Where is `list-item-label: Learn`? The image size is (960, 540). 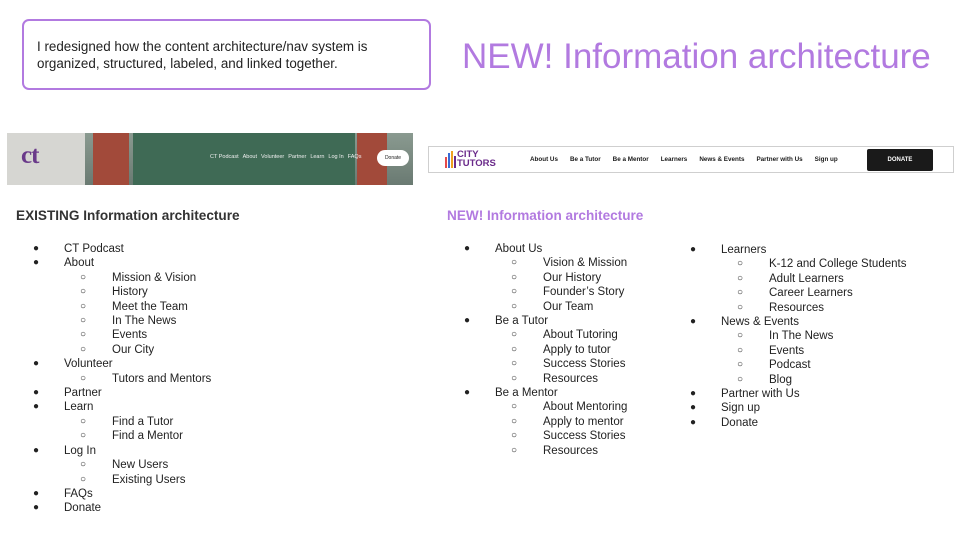 list-item-label: Learn is located at coordinates (79, 407).